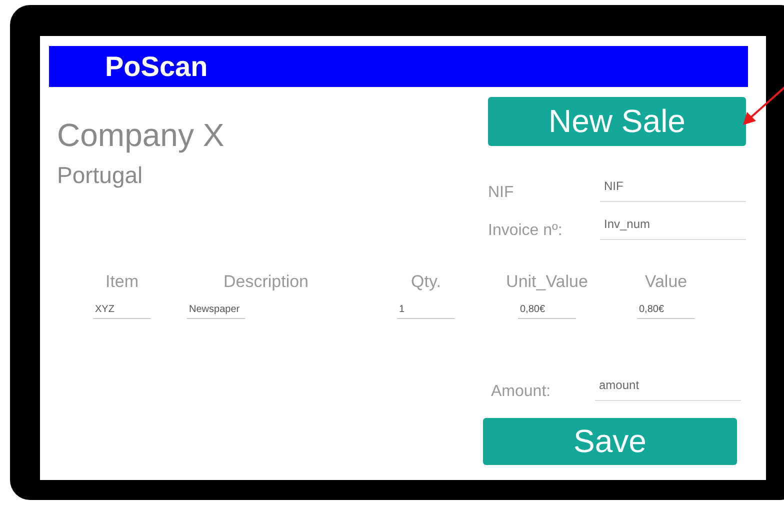 This screenshot has height=506, width=784. I want to click on amount-label: Amount:, so click(521, 392).